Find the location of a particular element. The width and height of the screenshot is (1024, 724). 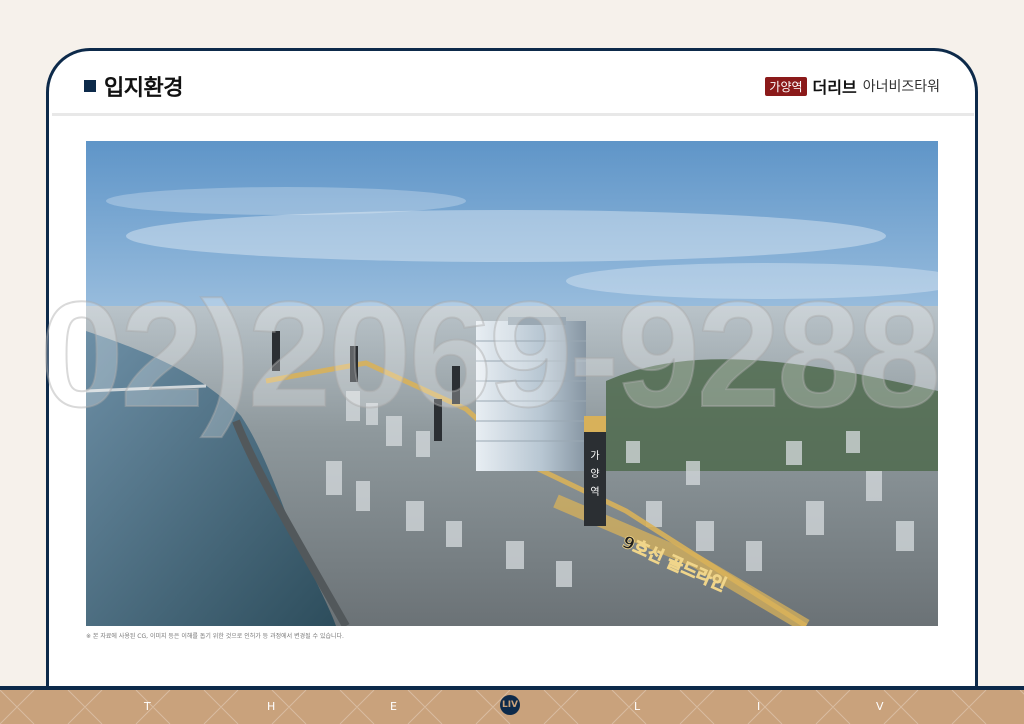

brand-logo: 가양역 더리브 아너비즈타워 is located at coordinates (852, 86).